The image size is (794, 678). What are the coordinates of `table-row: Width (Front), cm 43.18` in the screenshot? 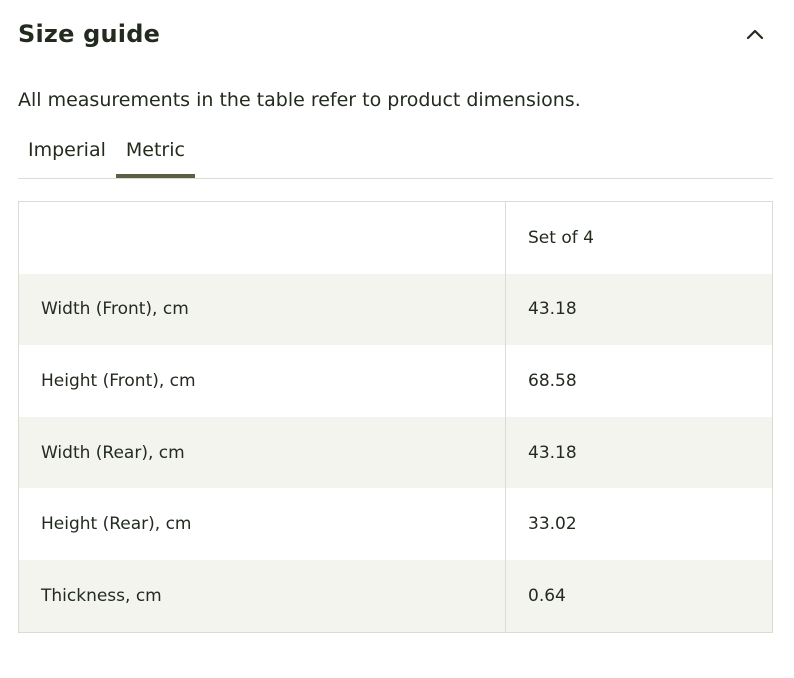 It's located at (395, 309).